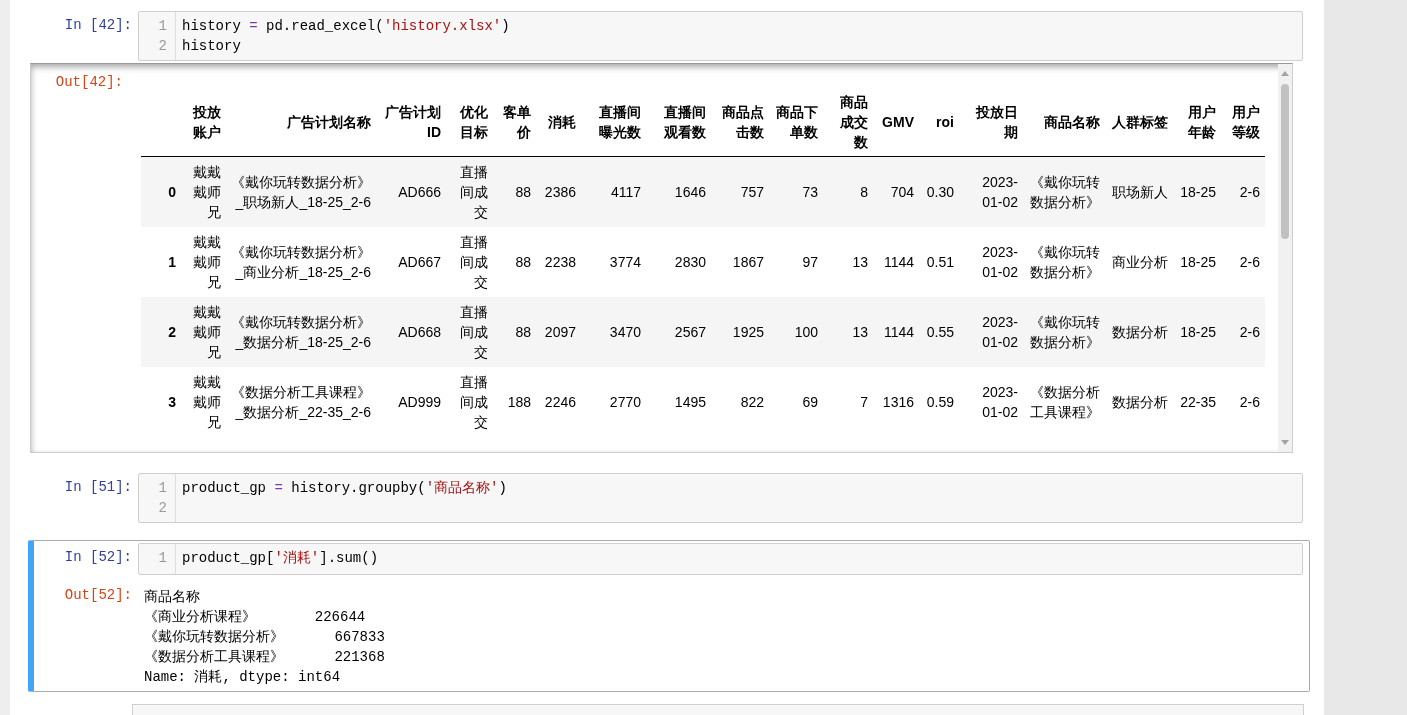 The height and width of the screenshot is (715, 1407). What do you see at coordinates (558, 122) in the screenshot?
I see `column-header: 消耗` at bounding box center [558, 122].